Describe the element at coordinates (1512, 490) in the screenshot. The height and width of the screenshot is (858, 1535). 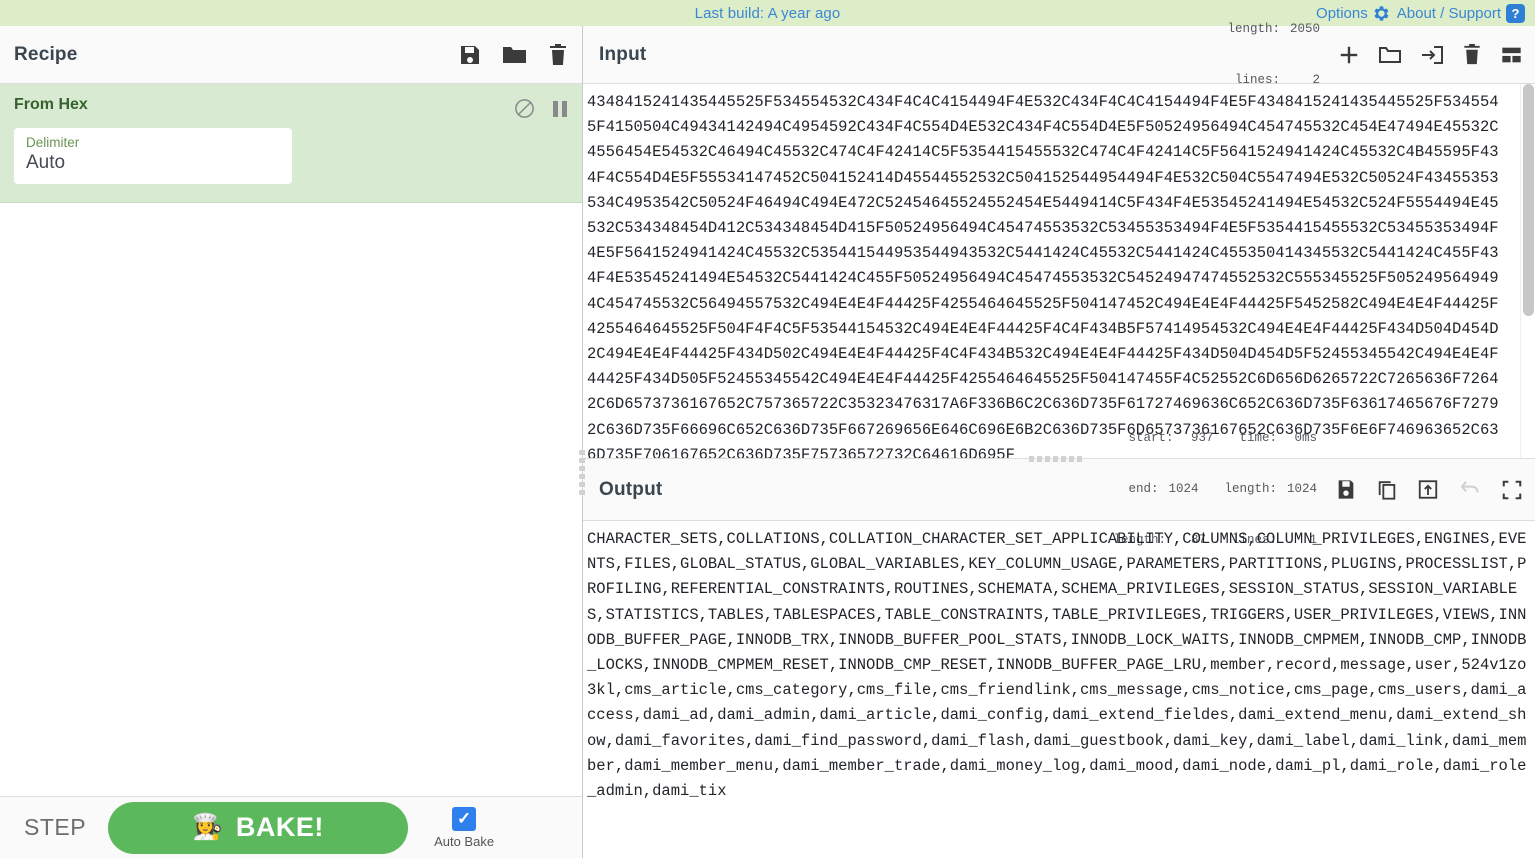
I see `maximize-icon` at that location.